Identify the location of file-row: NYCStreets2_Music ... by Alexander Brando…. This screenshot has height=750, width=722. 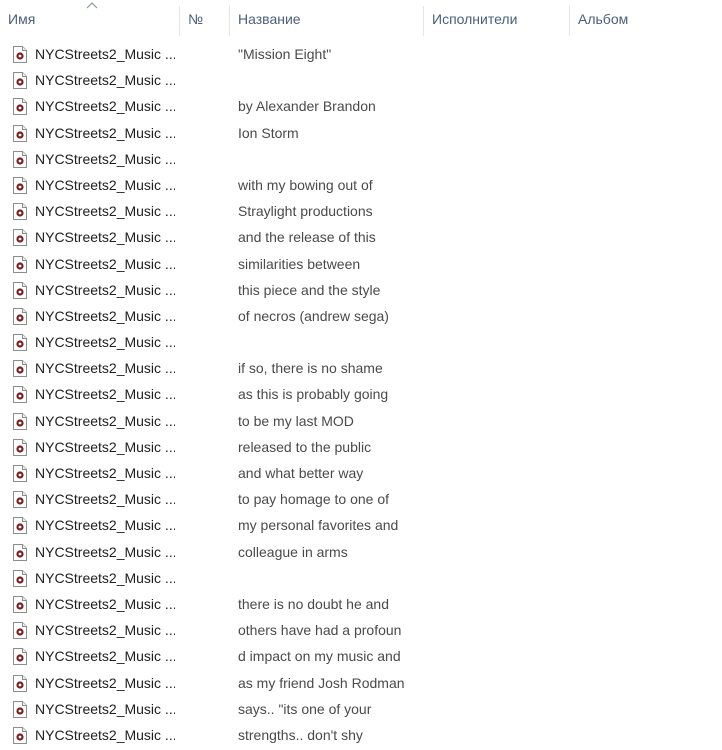
(361, 107).